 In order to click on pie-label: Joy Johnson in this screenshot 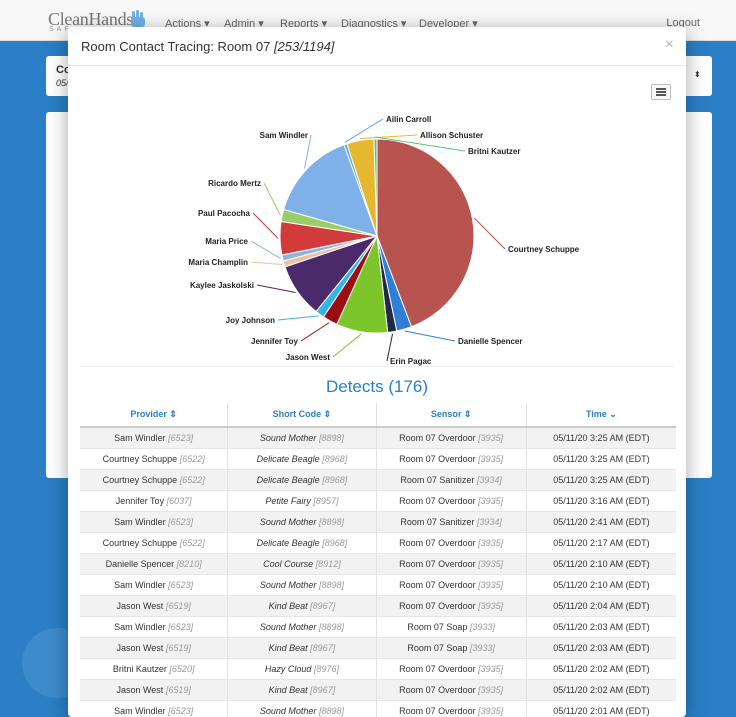, I will do `click(250, 320)`.